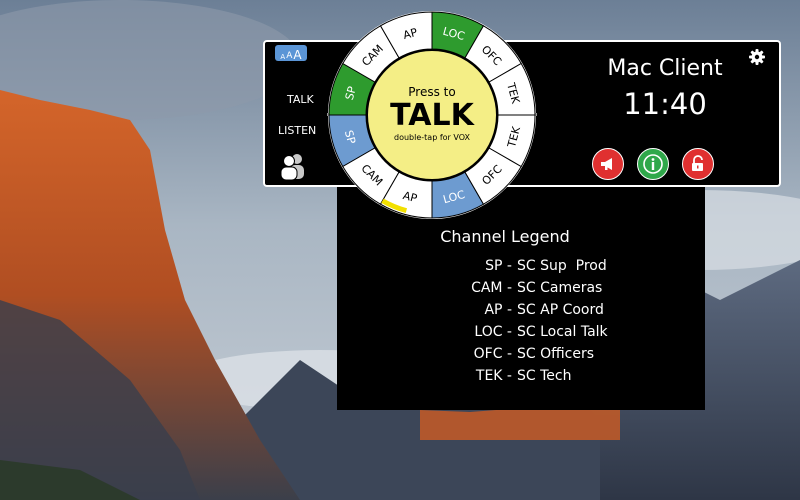 Image resolution: width=800 pixels, height=500 pixels. What do you see at coordinates (757, 59) in the screenshot?
I see `settings-gear-icon` at bounding box center [757, 59].